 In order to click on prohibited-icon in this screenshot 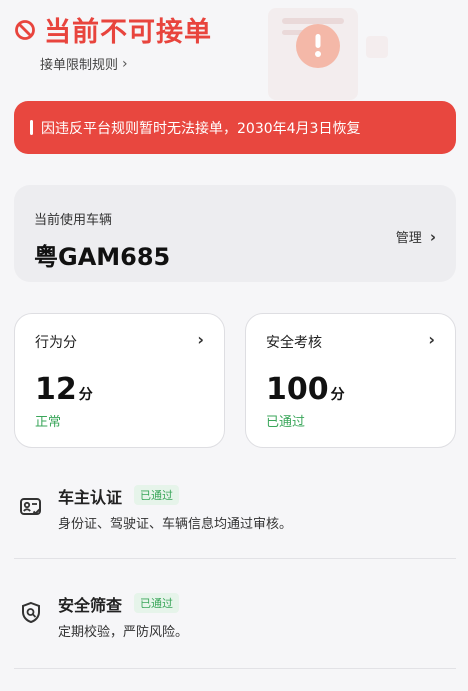, I will do `click(25, 30)`.